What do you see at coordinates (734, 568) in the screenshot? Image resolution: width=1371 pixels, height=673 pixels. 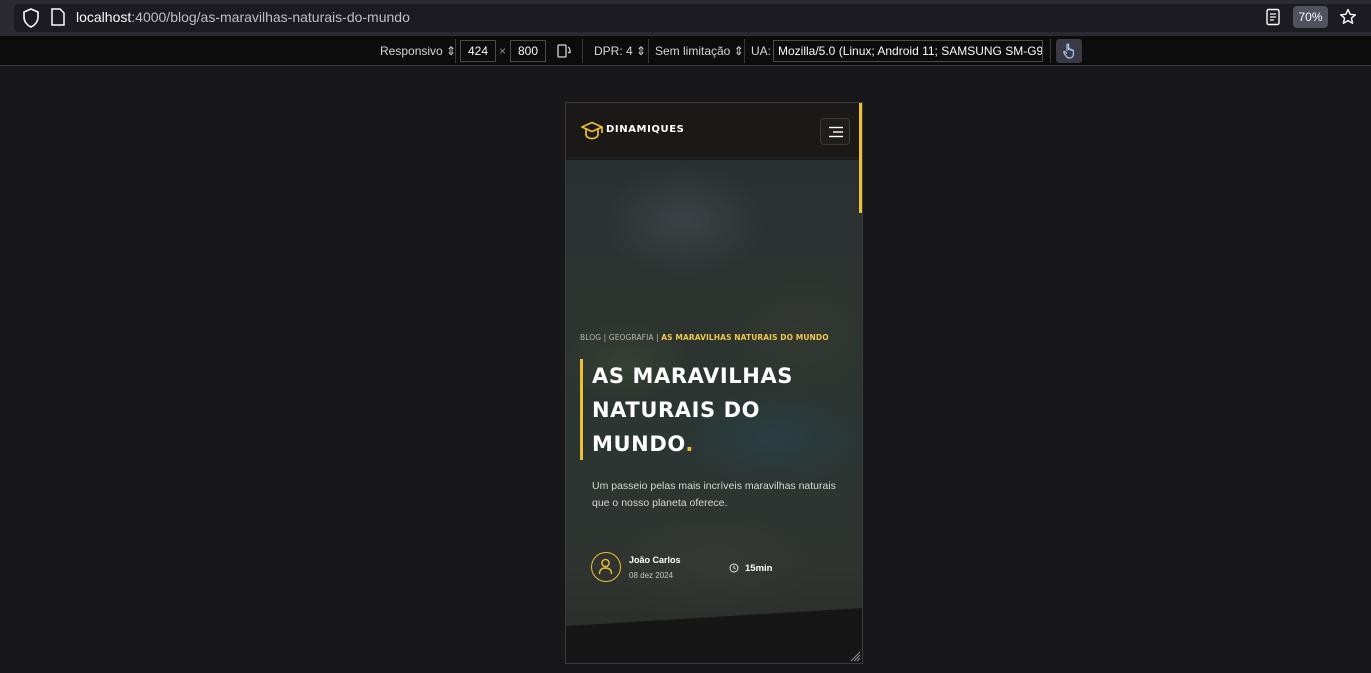 I see `clock-icon` at bounding box center [734, 568].